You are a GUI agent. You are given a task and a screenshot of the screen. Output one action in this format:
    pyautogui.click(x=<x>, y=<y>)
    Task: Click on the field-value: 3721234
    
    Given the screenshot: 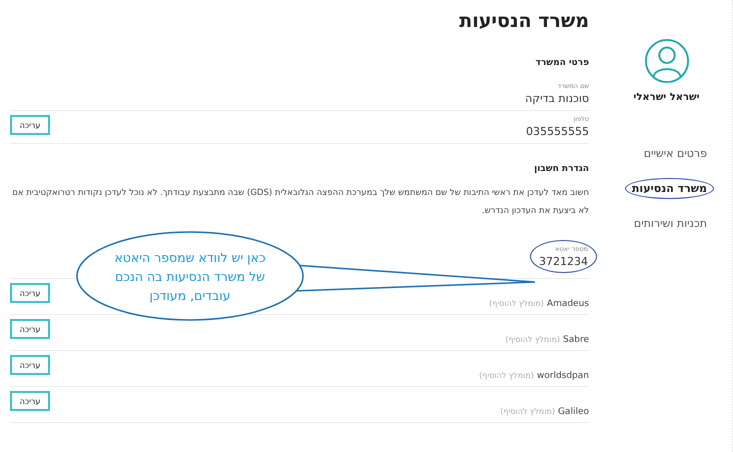 What is the action you would take?
    pyautogui.click(x=563, y=261)
    